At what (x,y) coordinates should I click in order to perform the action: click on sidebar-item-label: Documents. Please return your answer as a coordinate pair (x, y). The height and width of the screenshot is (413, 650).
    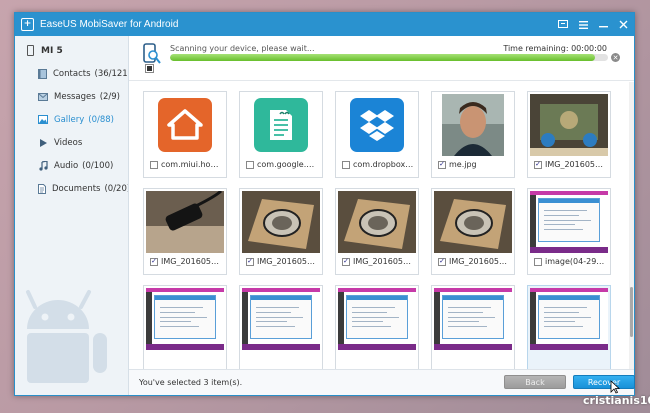
    Looking at the image, I should click on (76, 188).